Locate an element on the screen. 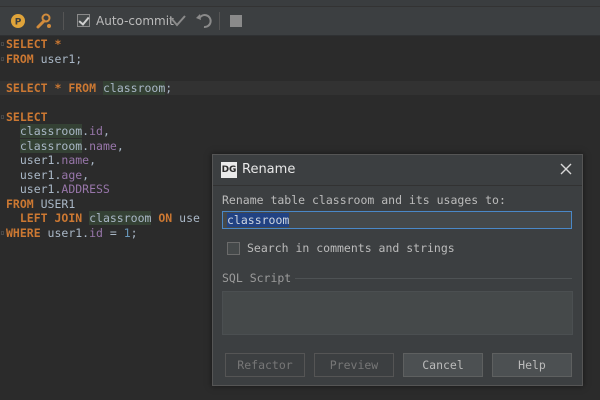  code-line: ▫ SELECT * is located at coordinates (300, 44).